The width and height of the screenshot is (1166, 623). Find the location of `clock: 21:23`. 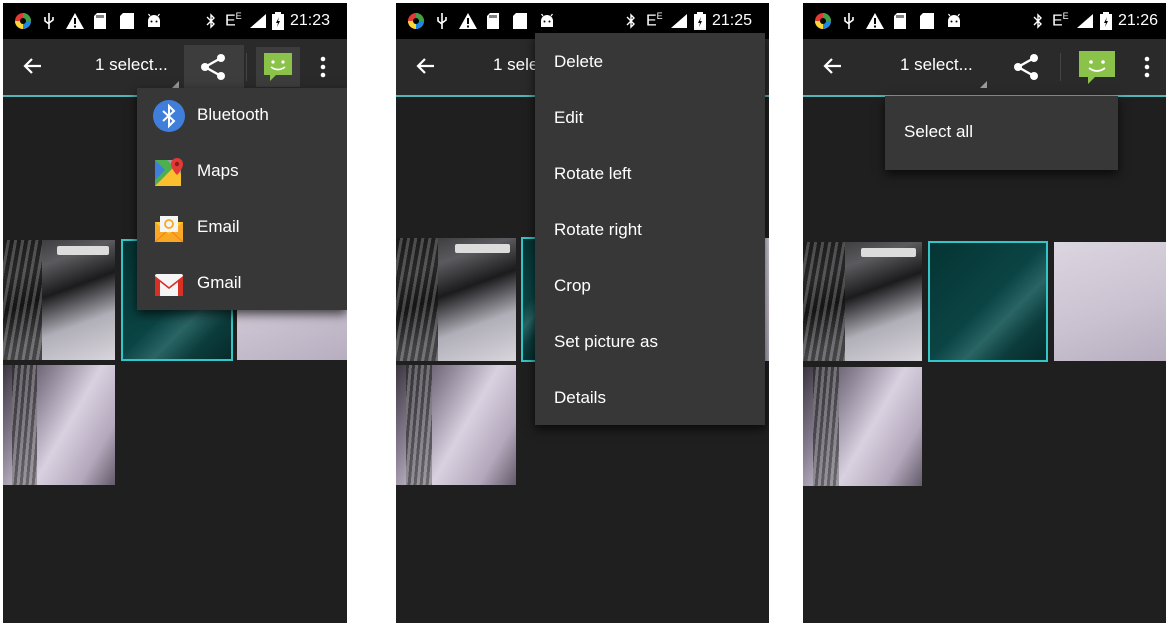

clock: 21:23 is located at coordinates (310, 20).